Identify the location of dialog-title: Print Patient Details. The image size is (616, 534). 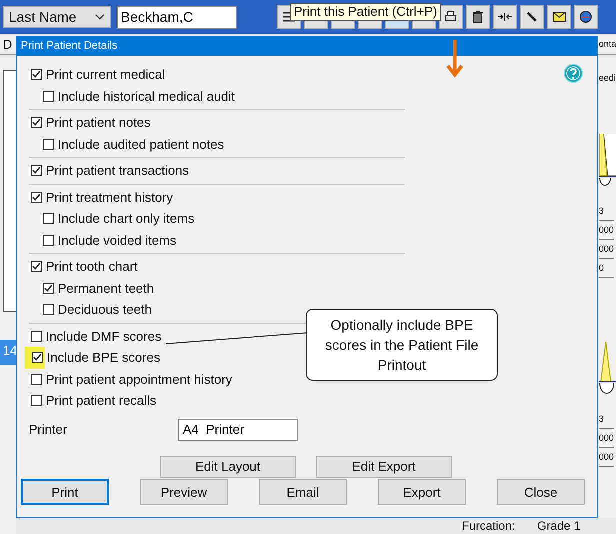
(307, 46).